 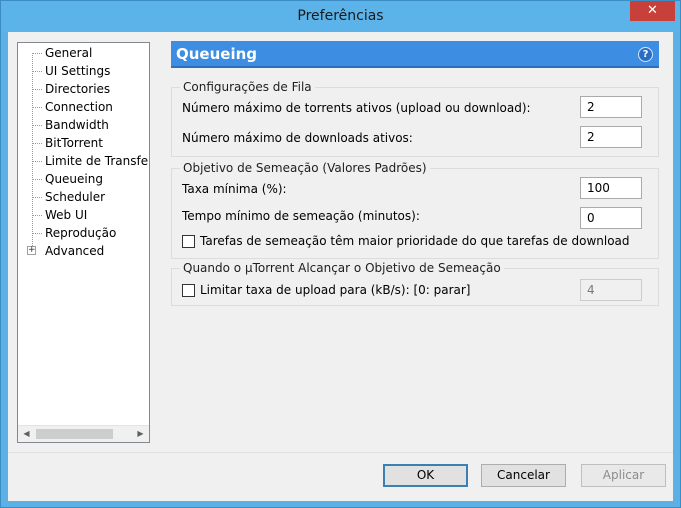 I want to click on min-ratio-input: 100, so click(x=611, y=188).